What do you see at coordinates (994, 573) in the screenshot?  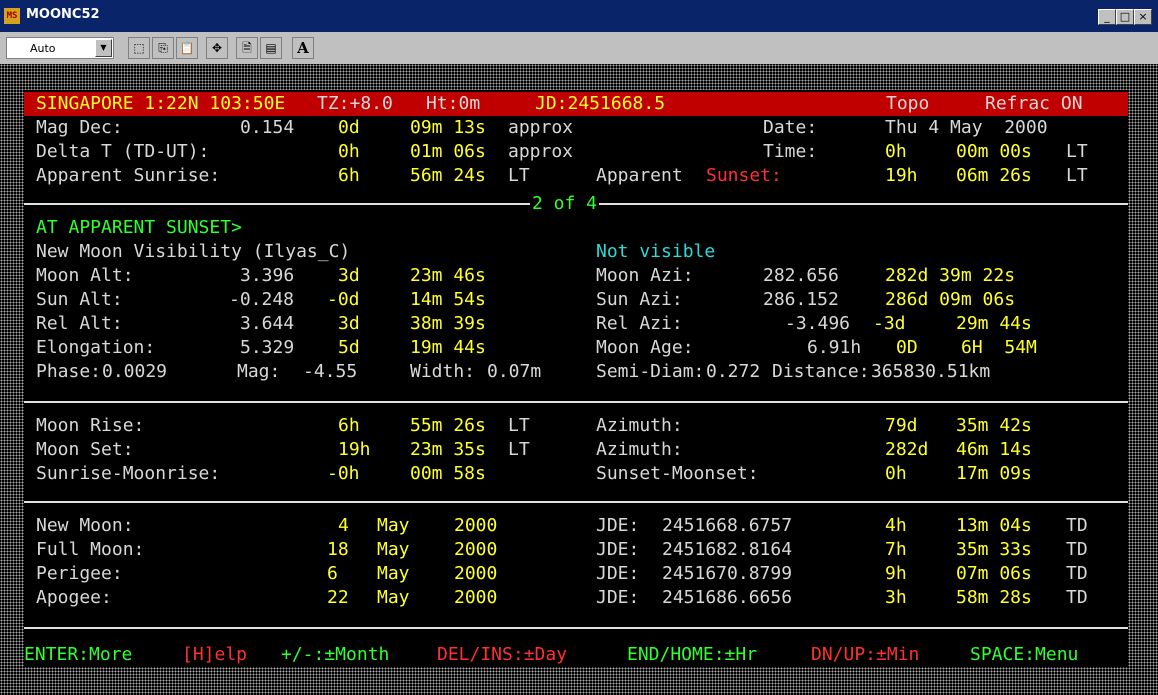 I see `phase-event-ms: 07m 06s` at bounding box center [994, 573].